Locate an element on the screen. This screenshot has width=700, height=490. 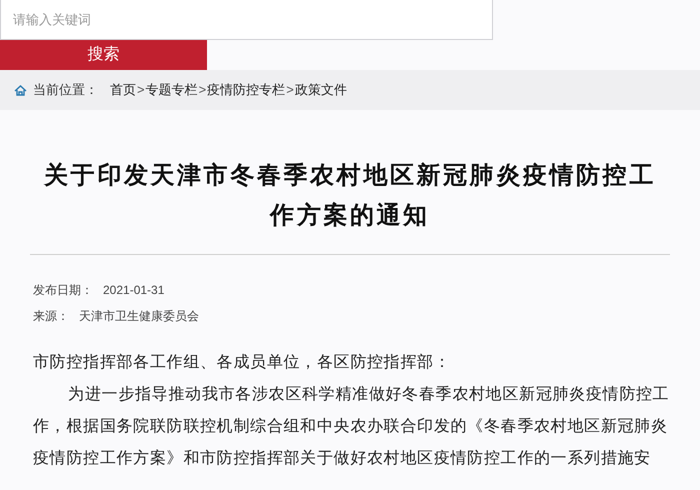
search-field: 请输入关键词 is located at coordinates (246, 19).